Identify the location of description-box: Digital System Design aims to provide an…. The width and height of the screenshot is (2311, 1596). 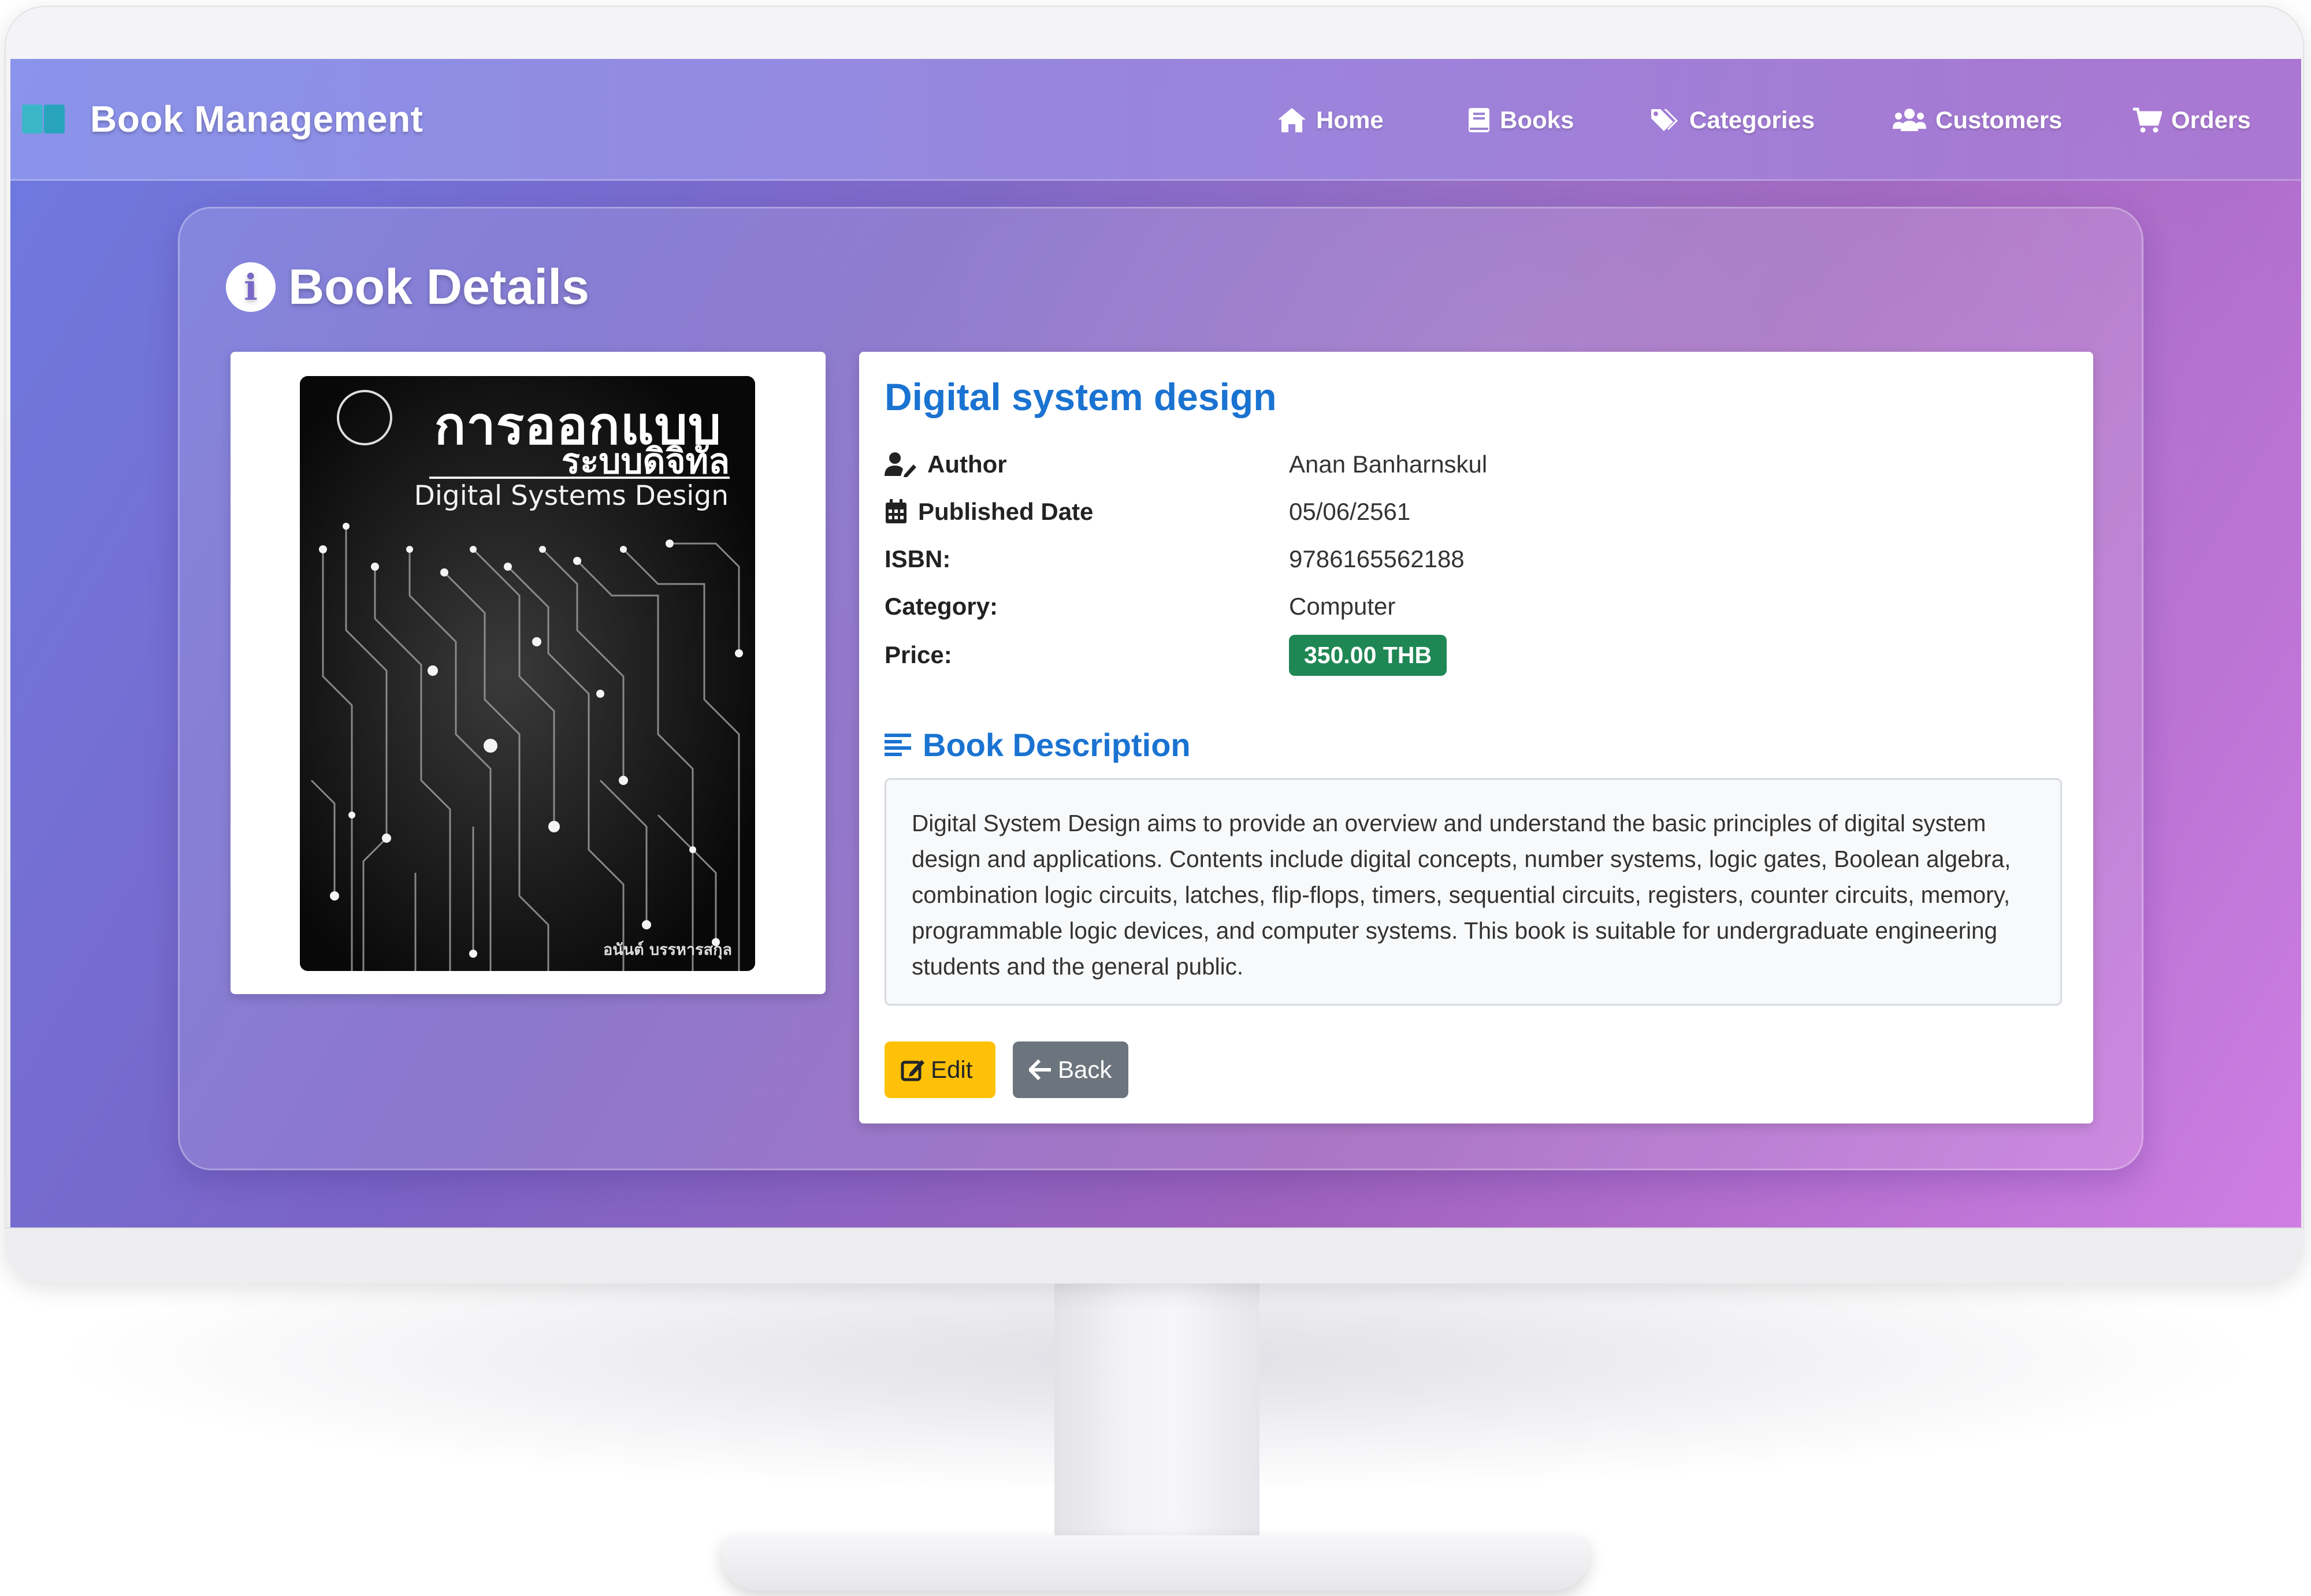
(1473, 892).